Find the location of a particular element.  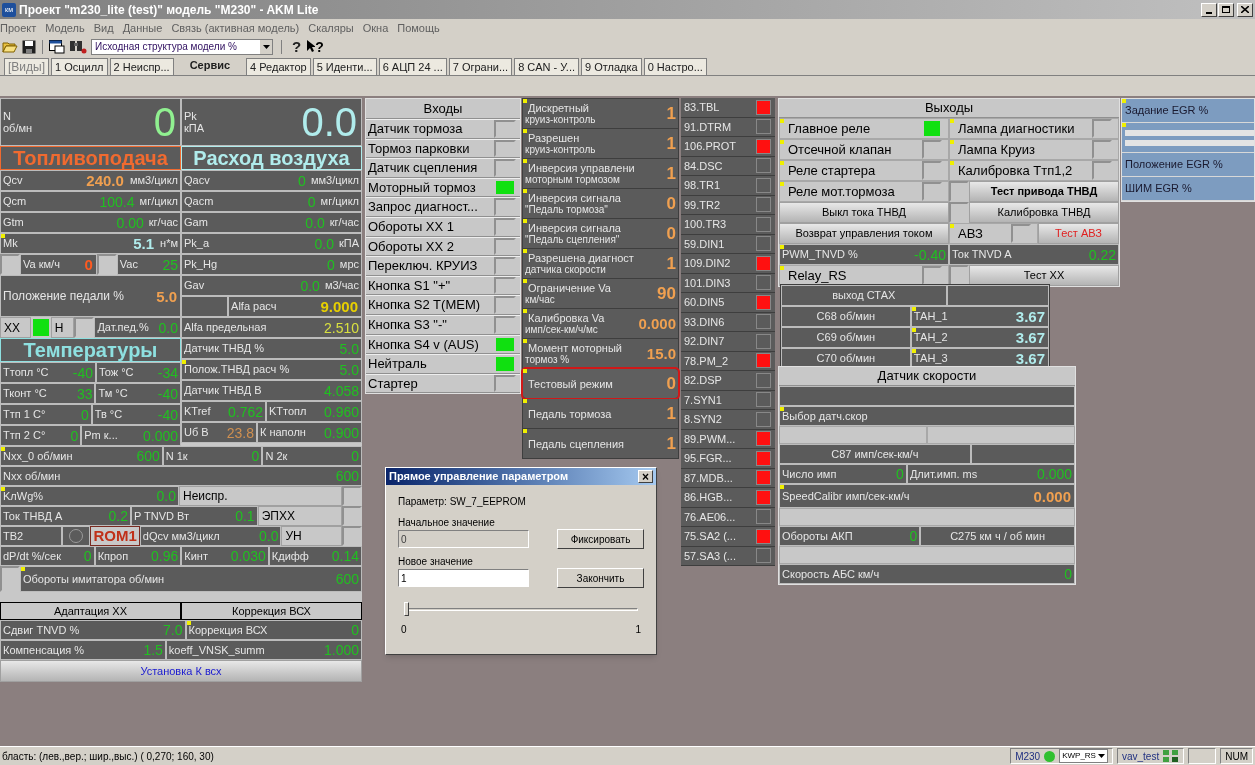

window-icon is located at coordinates (57, 46).